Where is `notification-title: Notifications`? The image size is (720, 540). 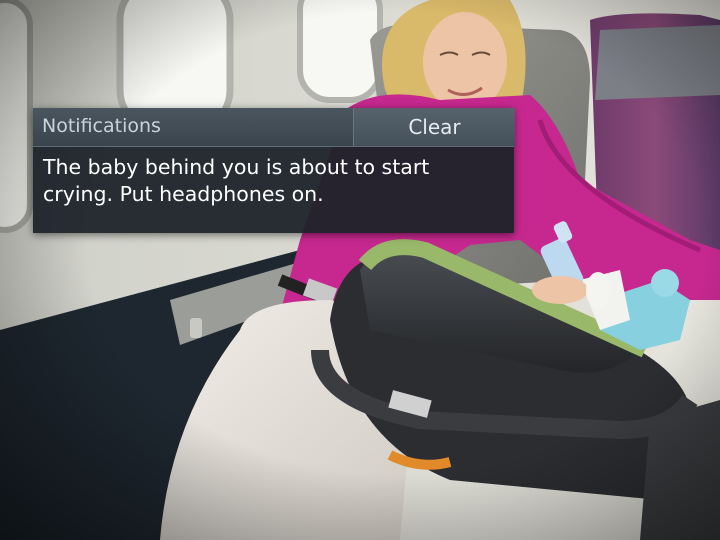 notification-title: Notifications is located at coordinates (101, 126).